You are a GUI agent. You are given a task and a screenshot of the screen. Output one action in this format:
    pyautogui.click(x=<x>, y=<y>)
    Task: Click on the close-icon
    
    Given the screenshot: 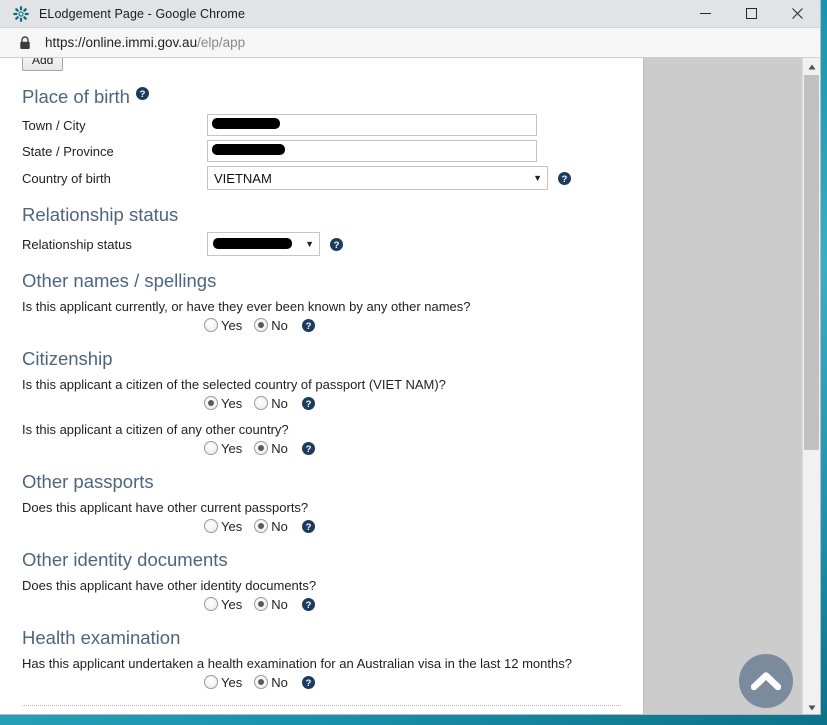 What is the action you would take?
    pyautogui.click(x=797, y=13)
    